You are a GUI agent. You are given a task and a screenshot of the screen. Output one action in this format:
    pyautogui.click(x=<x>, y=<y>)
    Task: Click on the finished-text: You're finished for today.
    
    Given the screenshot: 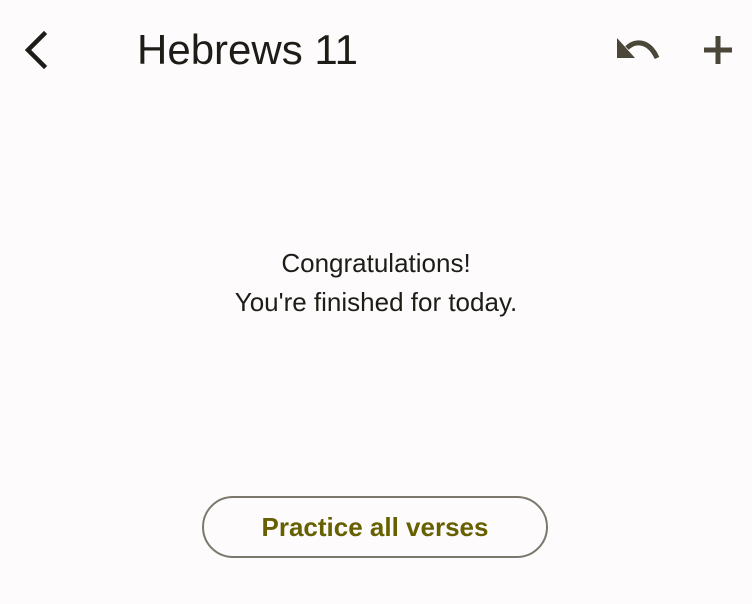 What is the action you would take?
    pyautogui.click(x=376, y=302)
    